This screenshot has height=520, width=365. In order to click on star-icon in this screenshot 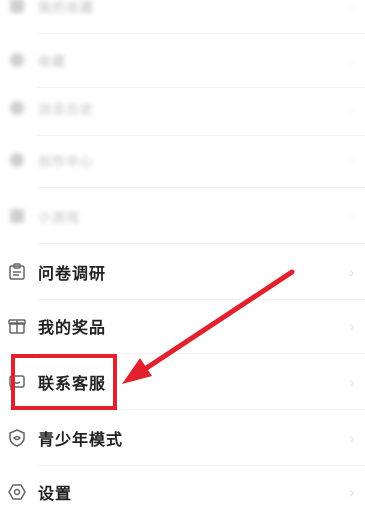, I will do `click(17, 60)`.